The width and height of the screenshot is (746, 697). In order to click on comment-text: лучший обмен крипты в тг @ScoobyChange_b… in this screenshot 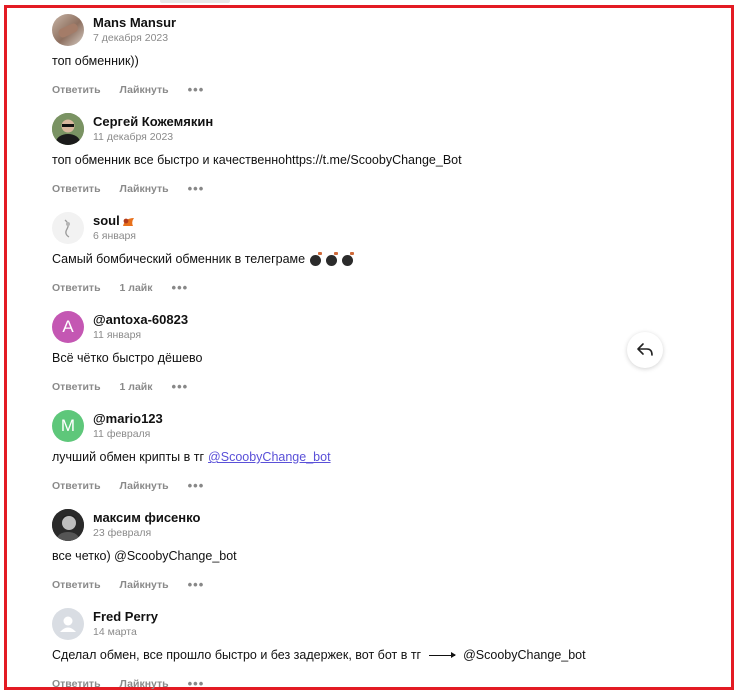, I will do `click(352, 457)`.